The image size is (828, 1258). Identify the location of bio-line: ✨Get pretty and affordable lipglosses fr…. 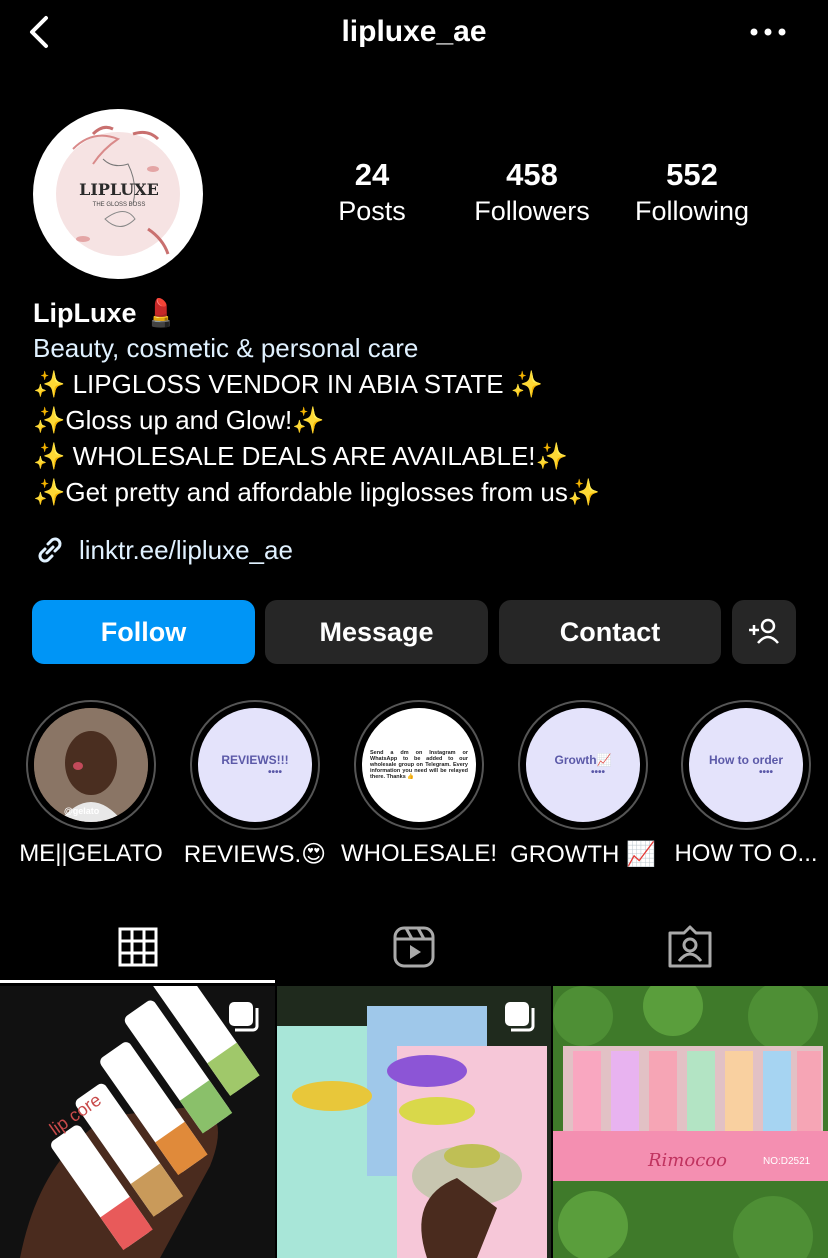
(317, 492).